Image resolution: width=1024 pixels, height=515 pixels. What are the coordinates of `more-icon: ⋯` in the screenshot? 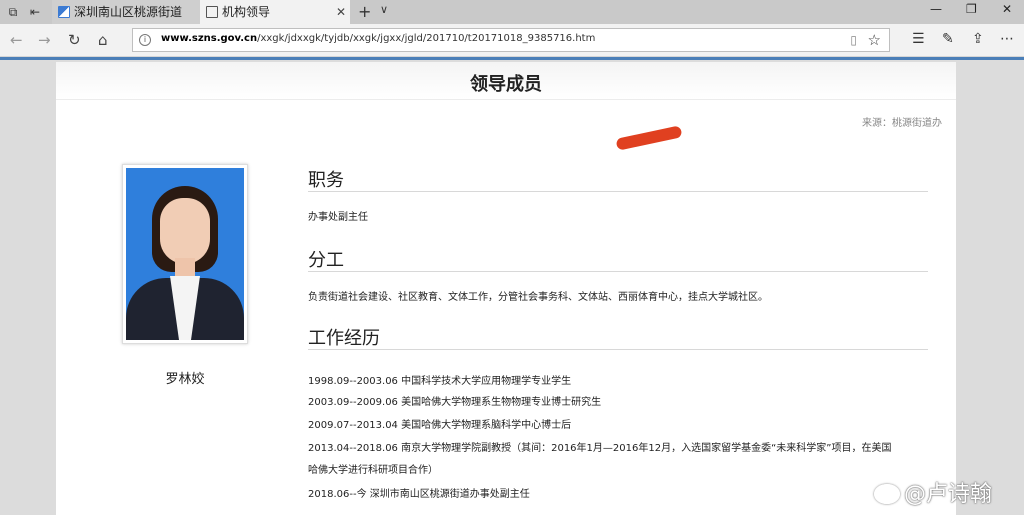 It's located at (1007, 39).